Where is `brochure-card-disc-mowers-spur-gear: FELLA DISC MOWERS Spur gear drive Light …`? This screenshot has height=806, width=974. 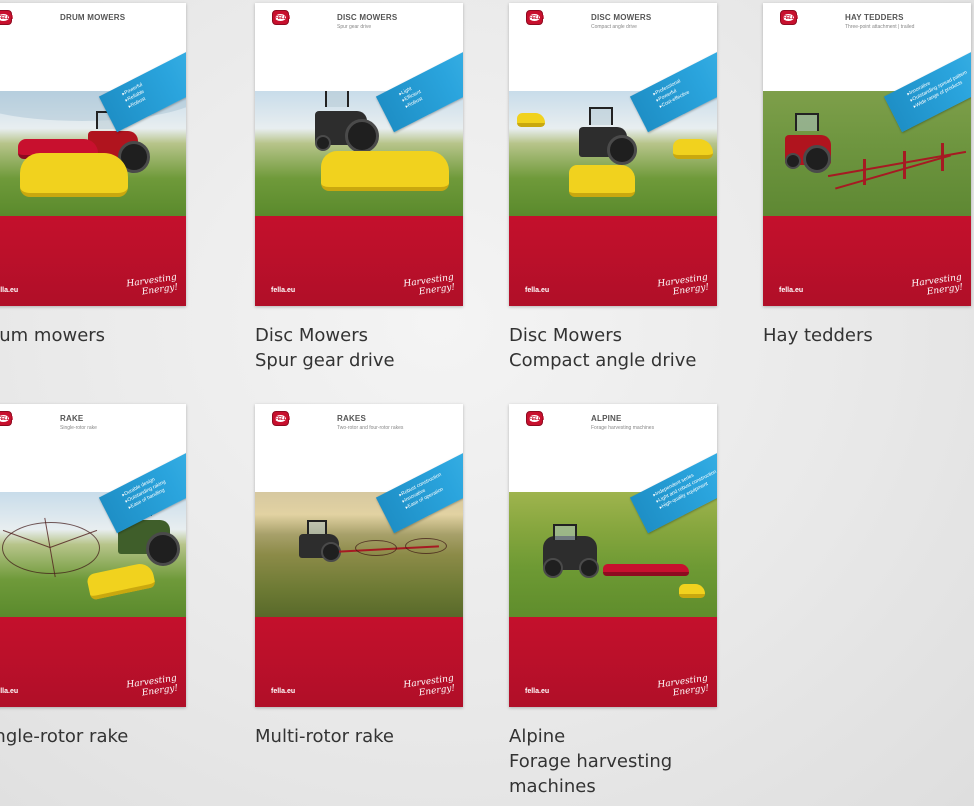 brochure-card-disc-mowers-spur-gear: FELLA DISC MOWERS Spur gear drive Light … is located at coordinates (359, 188).